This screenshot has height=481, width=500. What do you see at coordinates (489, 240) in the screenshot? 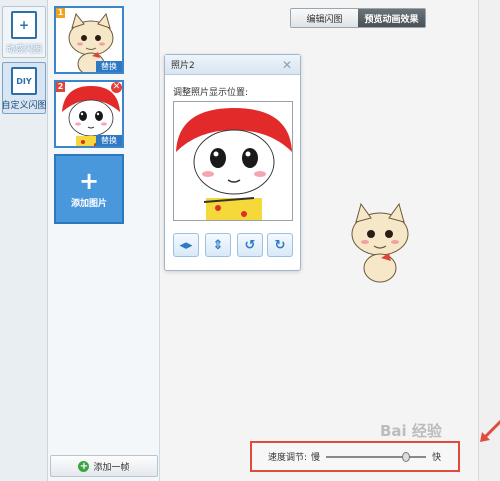
I see `scrollbar` at bounding box center [489, 240].